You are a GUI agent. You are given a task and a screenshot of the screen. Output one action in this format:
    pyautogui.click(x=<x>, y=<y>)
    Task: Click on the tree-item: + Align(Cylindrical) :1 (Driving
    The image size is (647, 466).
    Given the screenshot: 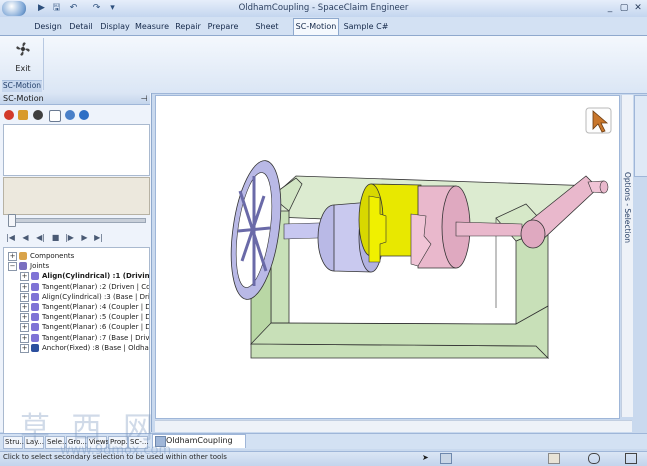 What is the action you would take?
    pyautogui.click(x=76, y=276)
    